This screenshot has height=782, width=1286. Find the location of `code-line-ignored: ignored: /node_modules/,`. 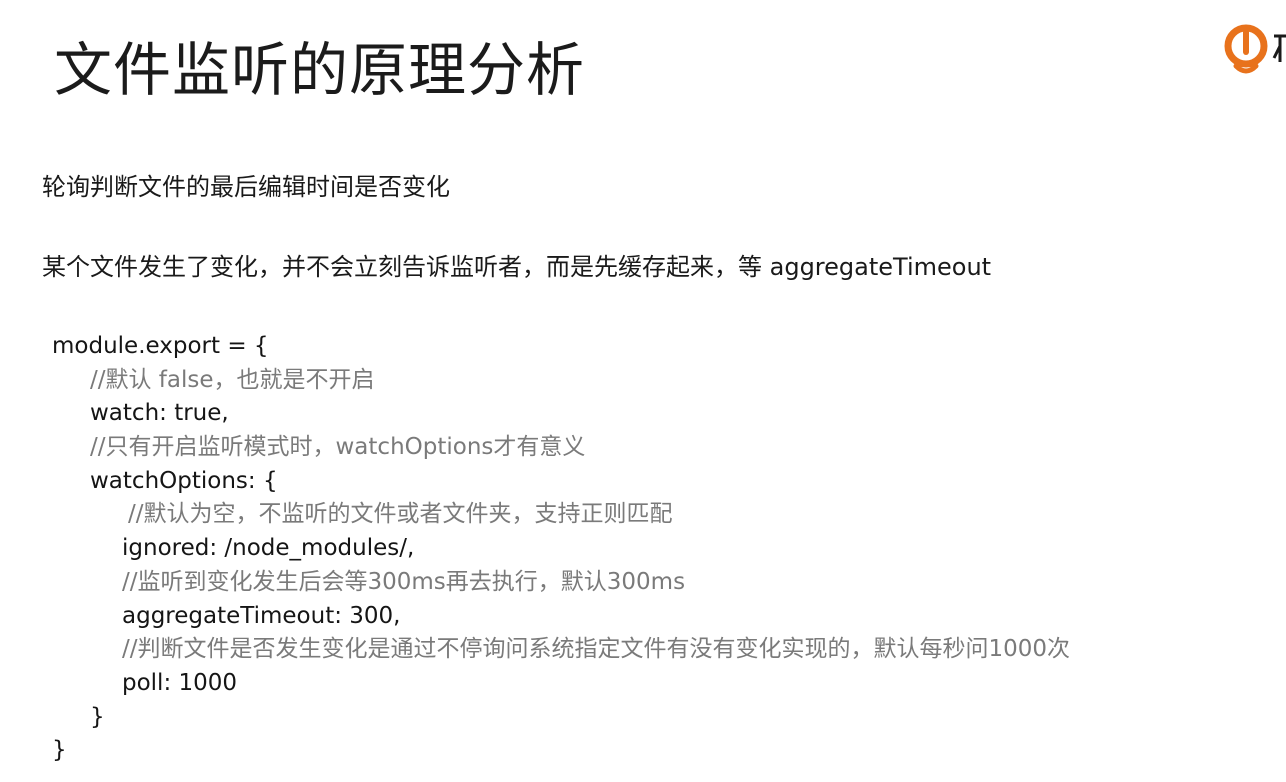

code-line-ignored: ignored: /node_modules/, is located at coordinates (268, 548).